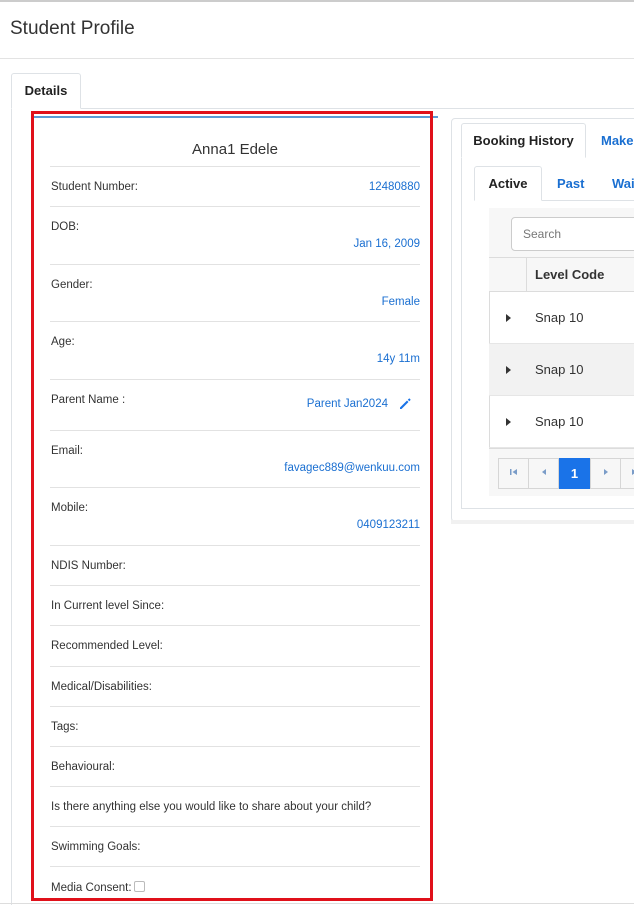 Image resolution: width=634 pixels, height=905 pixels. Describe the element at coordinates (235, 766) in the screenshot. I see `field-behavioural: Behavioural:` at that location.